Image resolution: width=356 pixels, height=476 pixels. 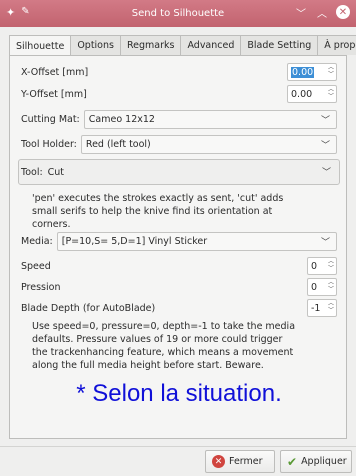 What do you see at coordinates (55, 72) in the screenshot?
I see `x-offset-label: X-Offset [mm]` at bounding box center [55, 72].